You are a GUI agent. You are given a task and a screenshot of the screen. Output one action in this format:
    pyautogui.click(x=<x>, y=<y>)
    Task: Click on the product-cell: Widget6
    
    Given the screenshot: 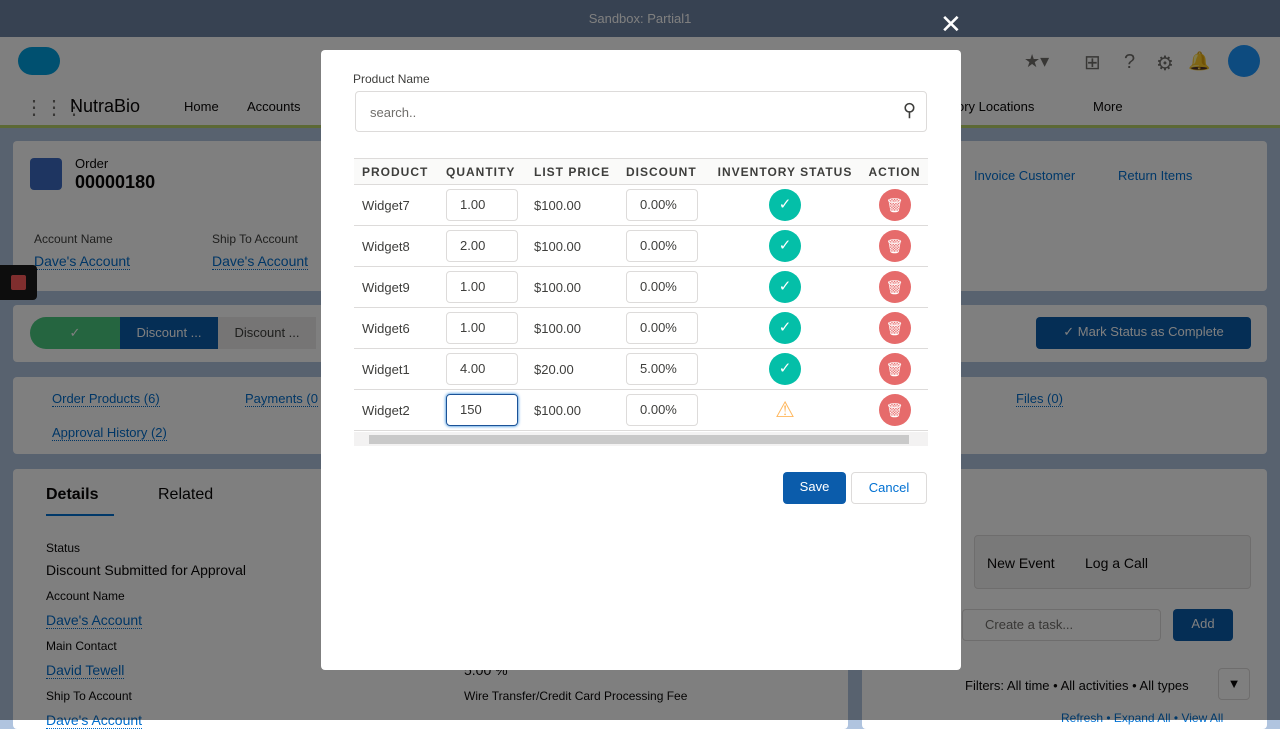 What is the action you would take?
    pyautogui.click(x=396, y=328)
    